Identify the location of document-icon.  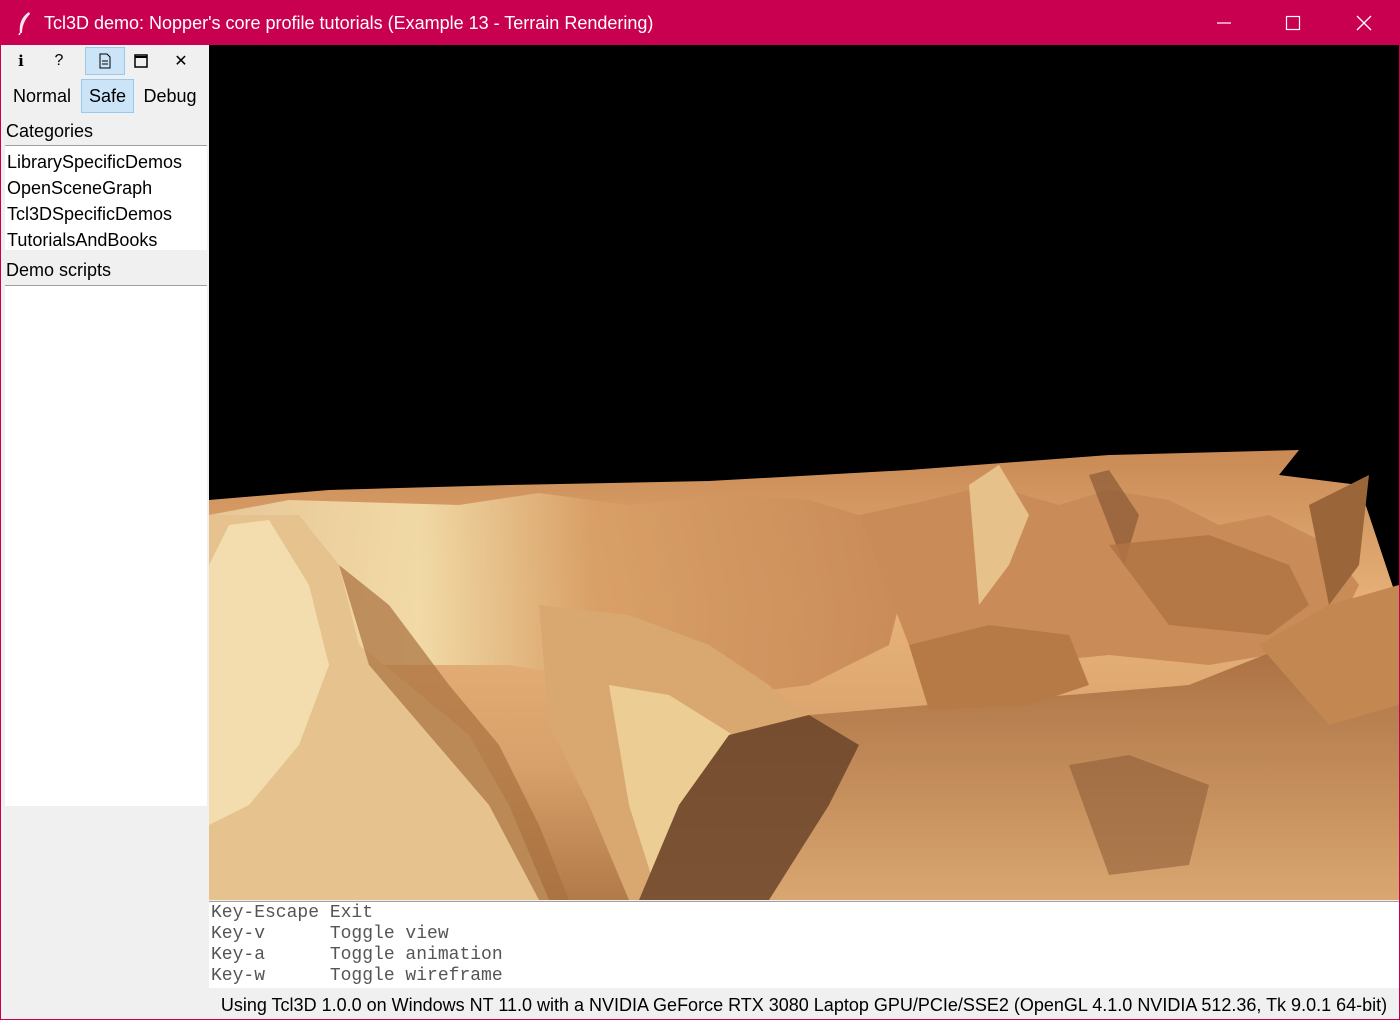
(105, 61).